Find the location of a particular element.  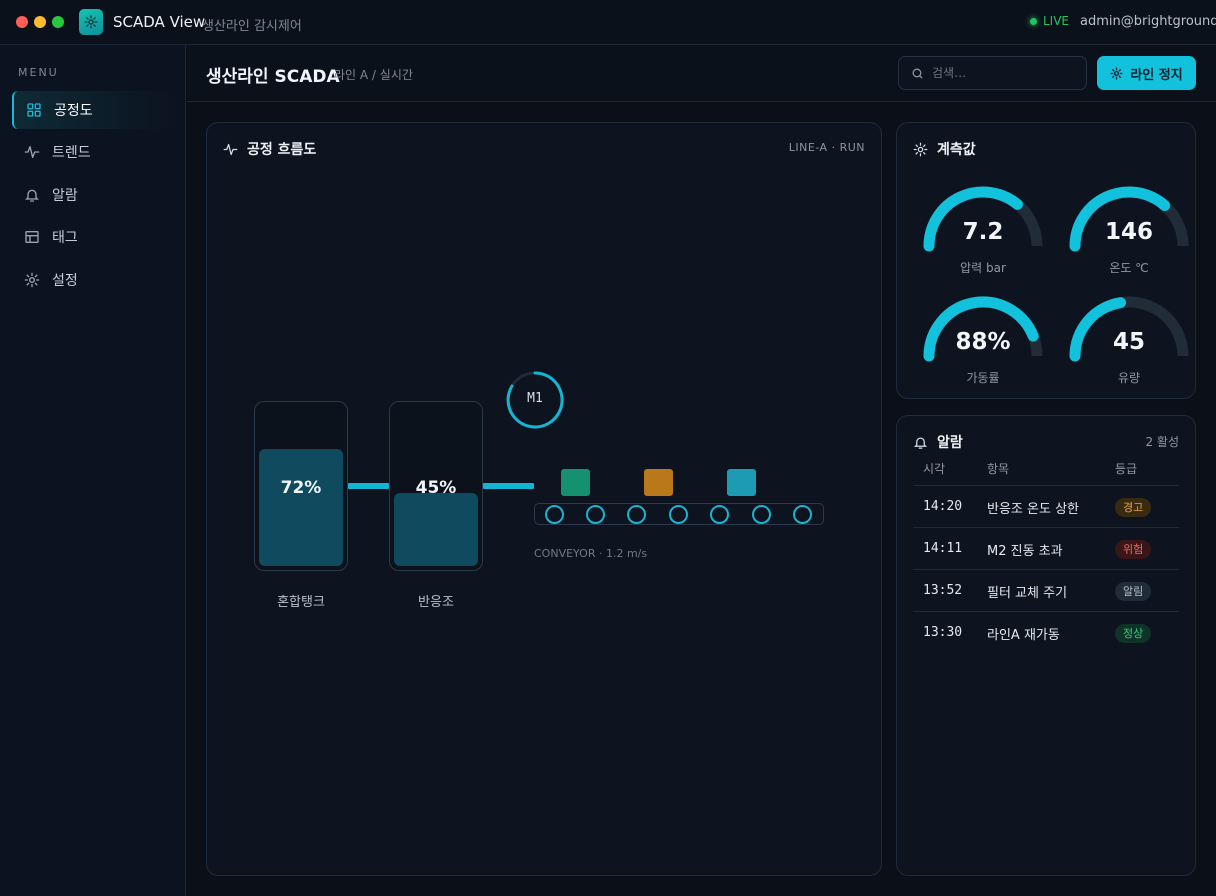

mixing-tank: 72% is located at coordinates (301, 486).